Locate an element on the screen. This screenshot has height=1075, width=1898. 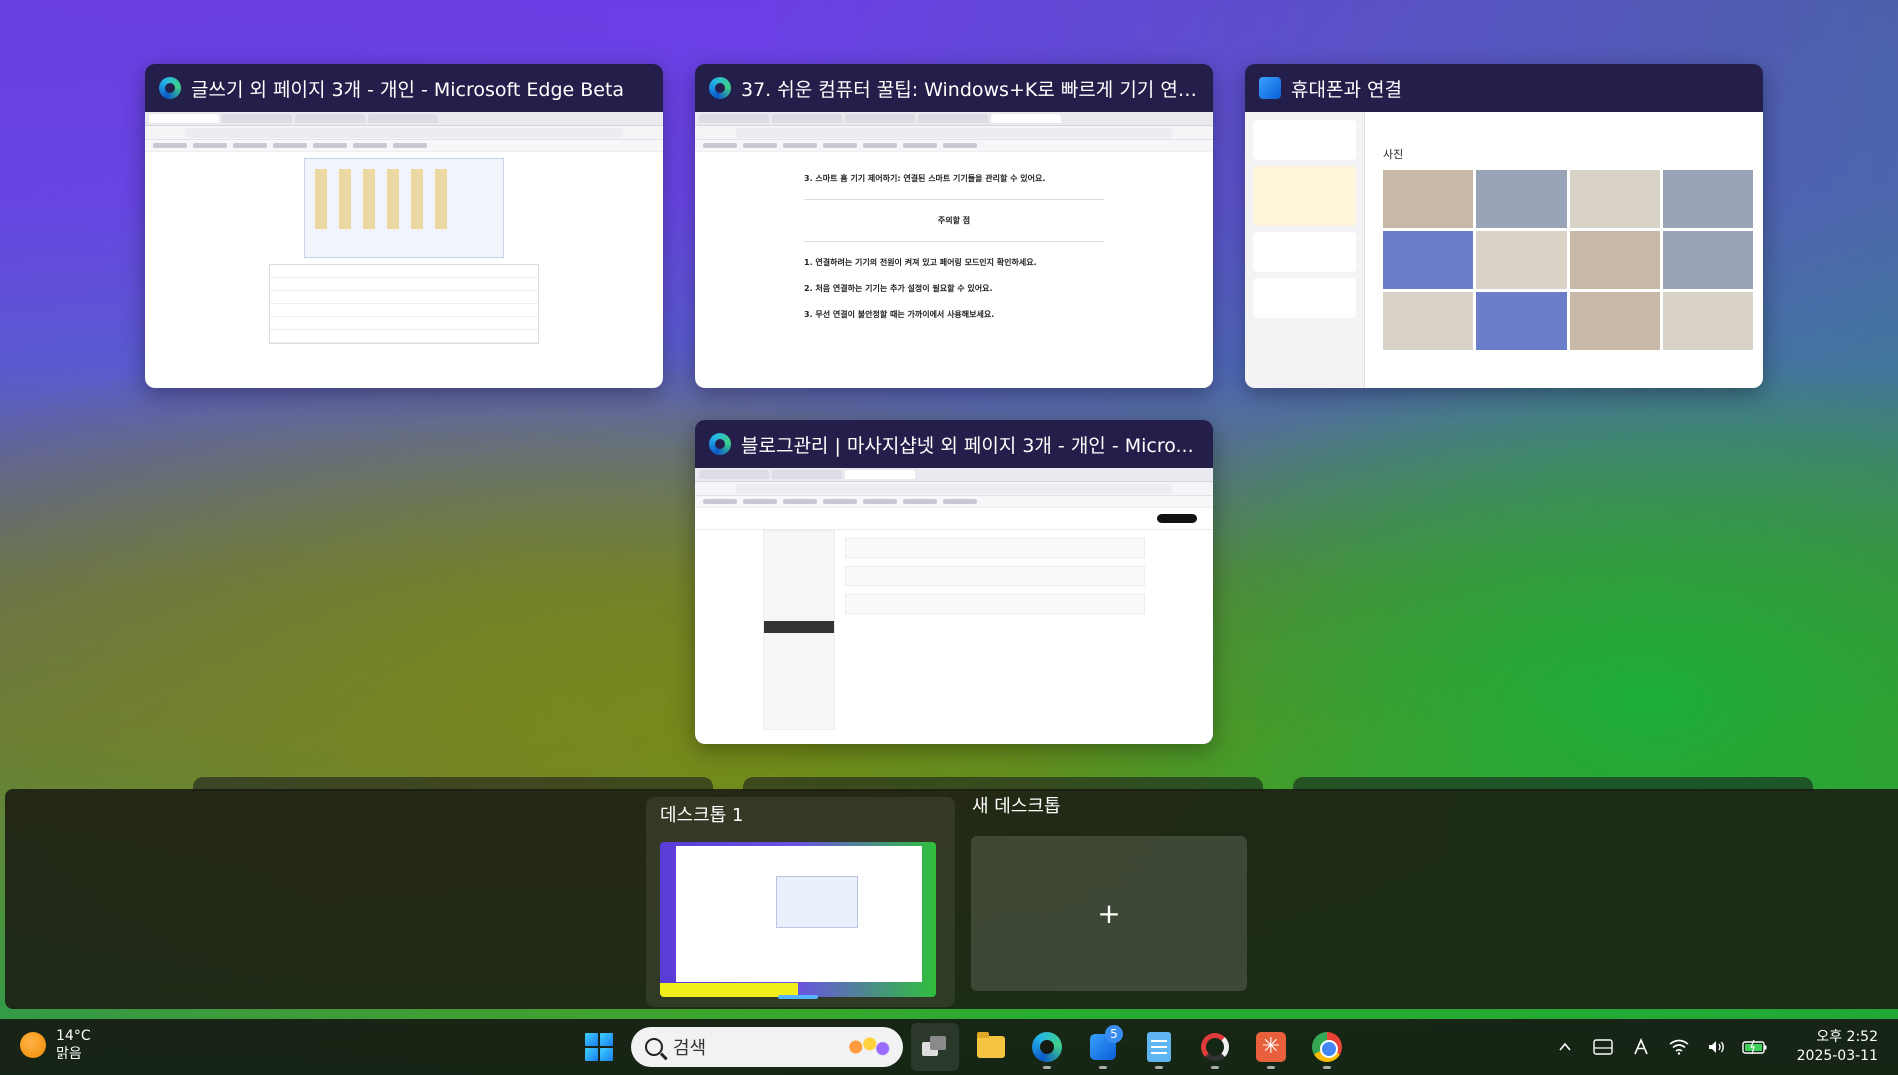
new-desktop-button: + is located at coordinates (1109, 913).